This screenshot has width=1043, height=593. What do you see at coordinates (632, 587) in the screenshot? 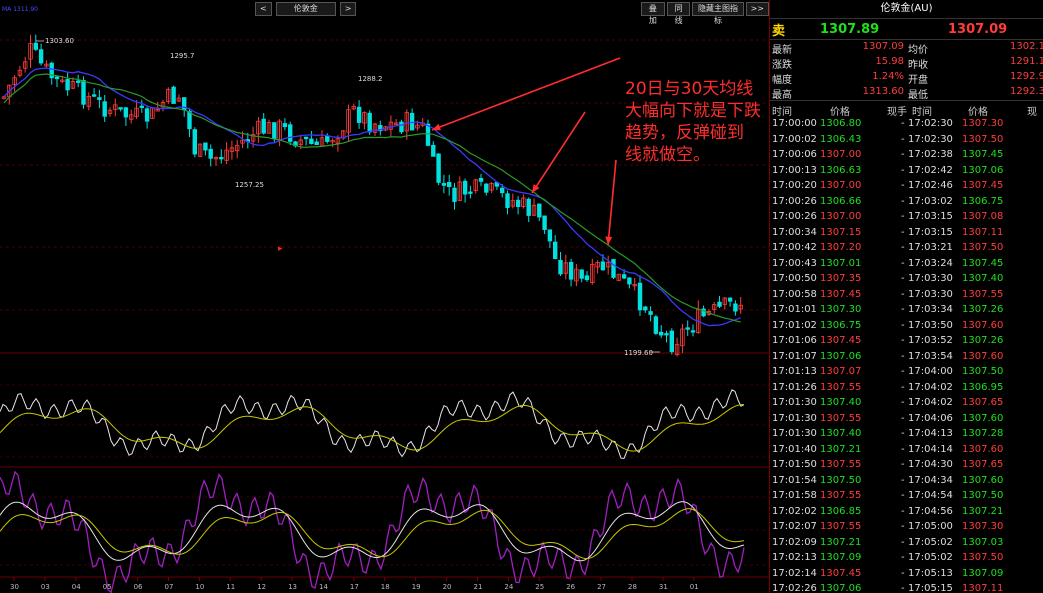
I see `x-axis-label: 28` at bounding box center [632, 587].